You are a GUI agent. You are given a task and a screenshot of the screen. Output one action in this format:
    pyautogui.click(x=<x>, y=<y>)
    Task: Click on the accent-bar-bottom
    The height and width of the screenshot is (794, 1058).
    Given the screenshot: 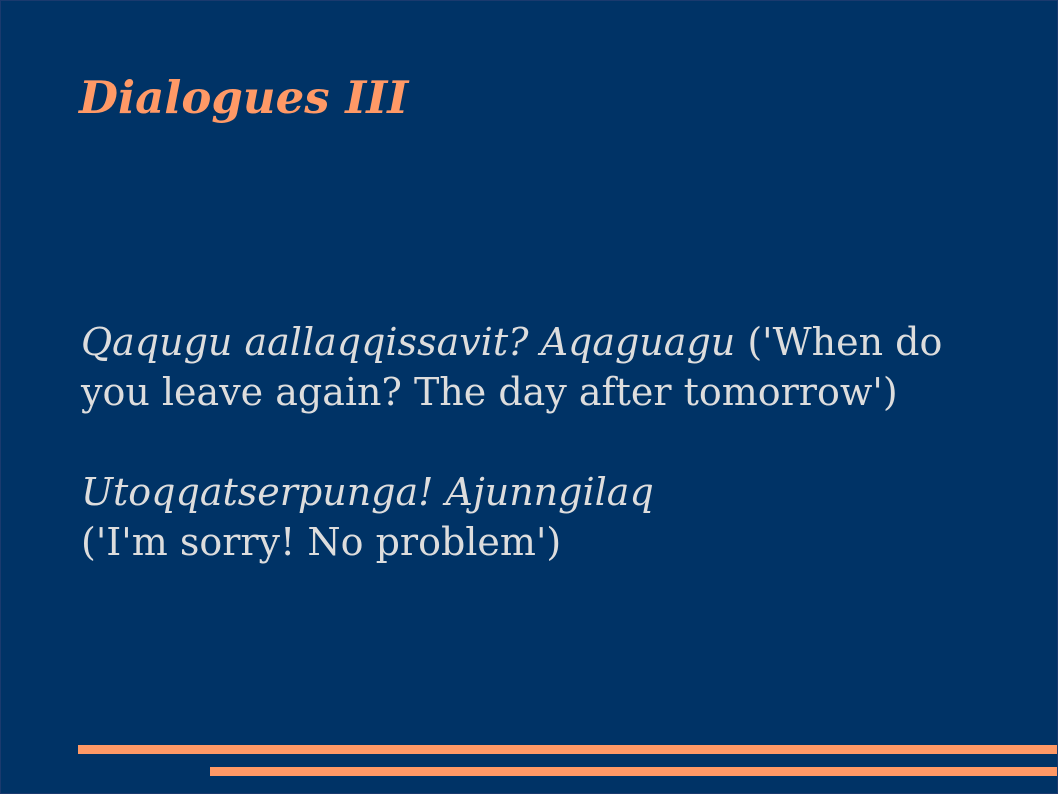 What is the action you would take?
    pyautogui.click(x=633, y=771)
    